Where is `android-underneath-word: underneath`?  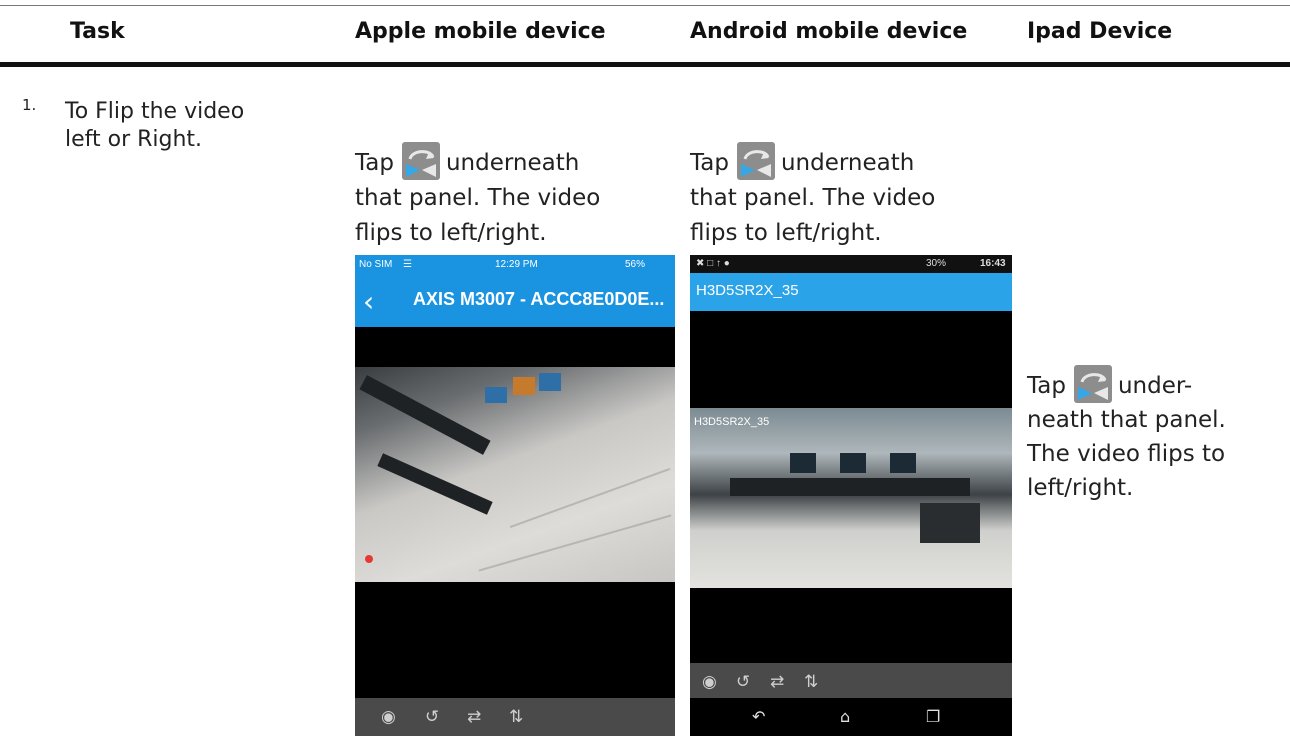 android-underneath-word: underneath is located at coordinates (847, 163).